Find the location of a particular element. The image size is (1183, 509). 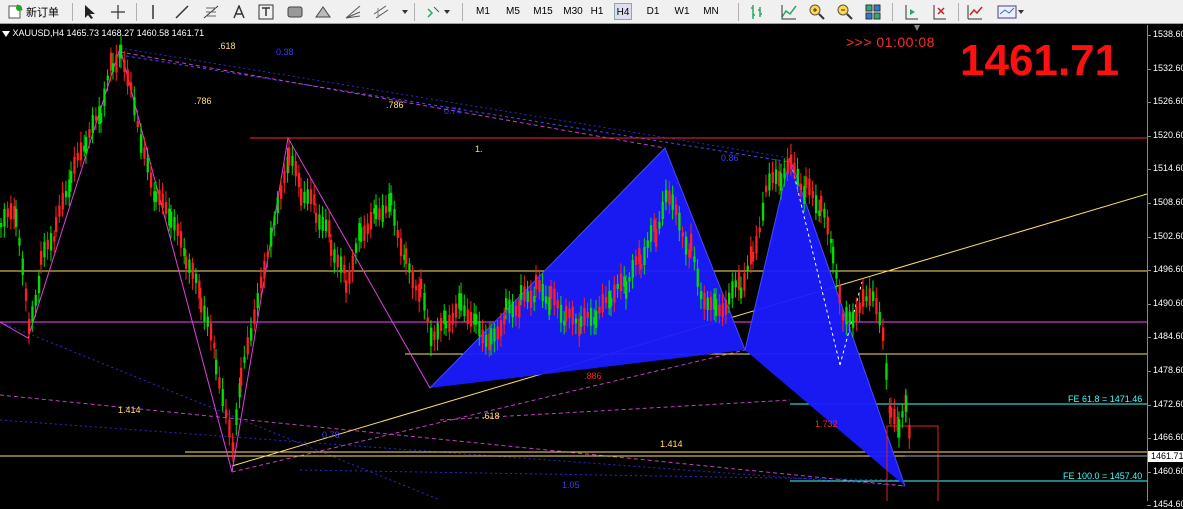

tile-windows-button is located at coordinates (873, 11).